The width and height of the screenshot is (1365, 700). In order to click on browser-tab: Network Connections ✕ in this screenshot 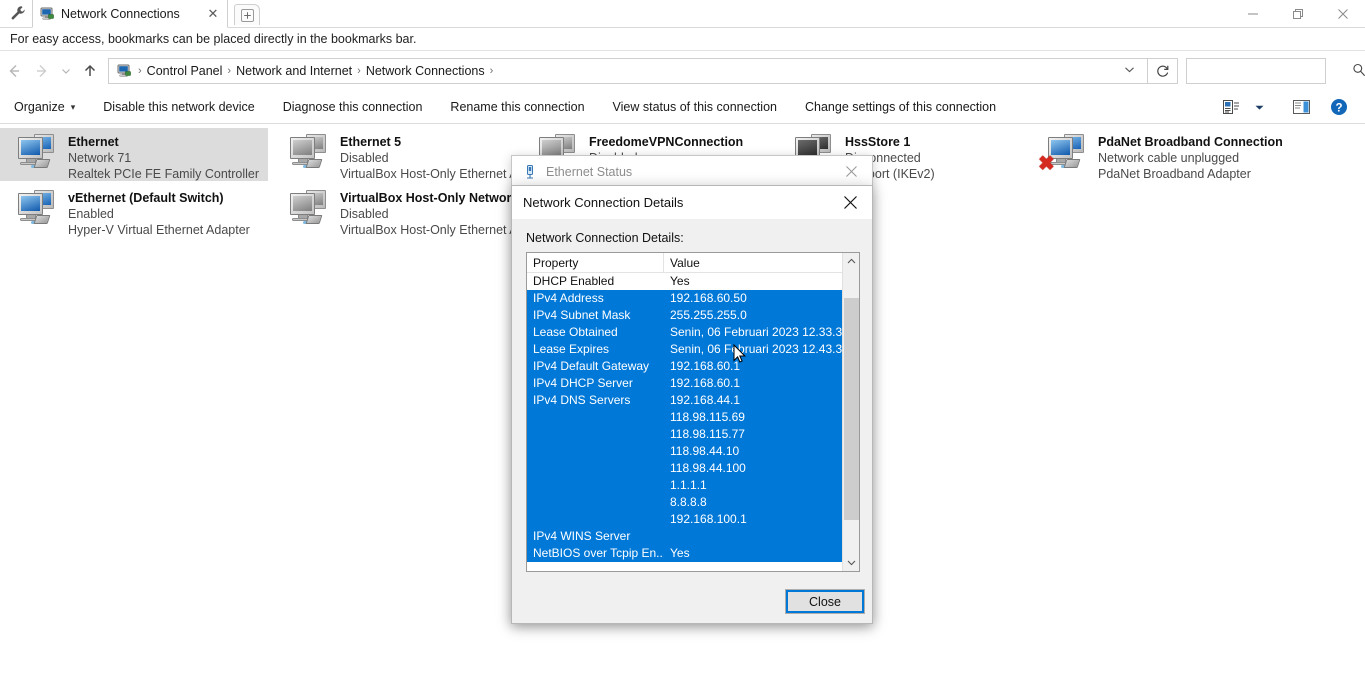, I will do `click(130, 14)`.